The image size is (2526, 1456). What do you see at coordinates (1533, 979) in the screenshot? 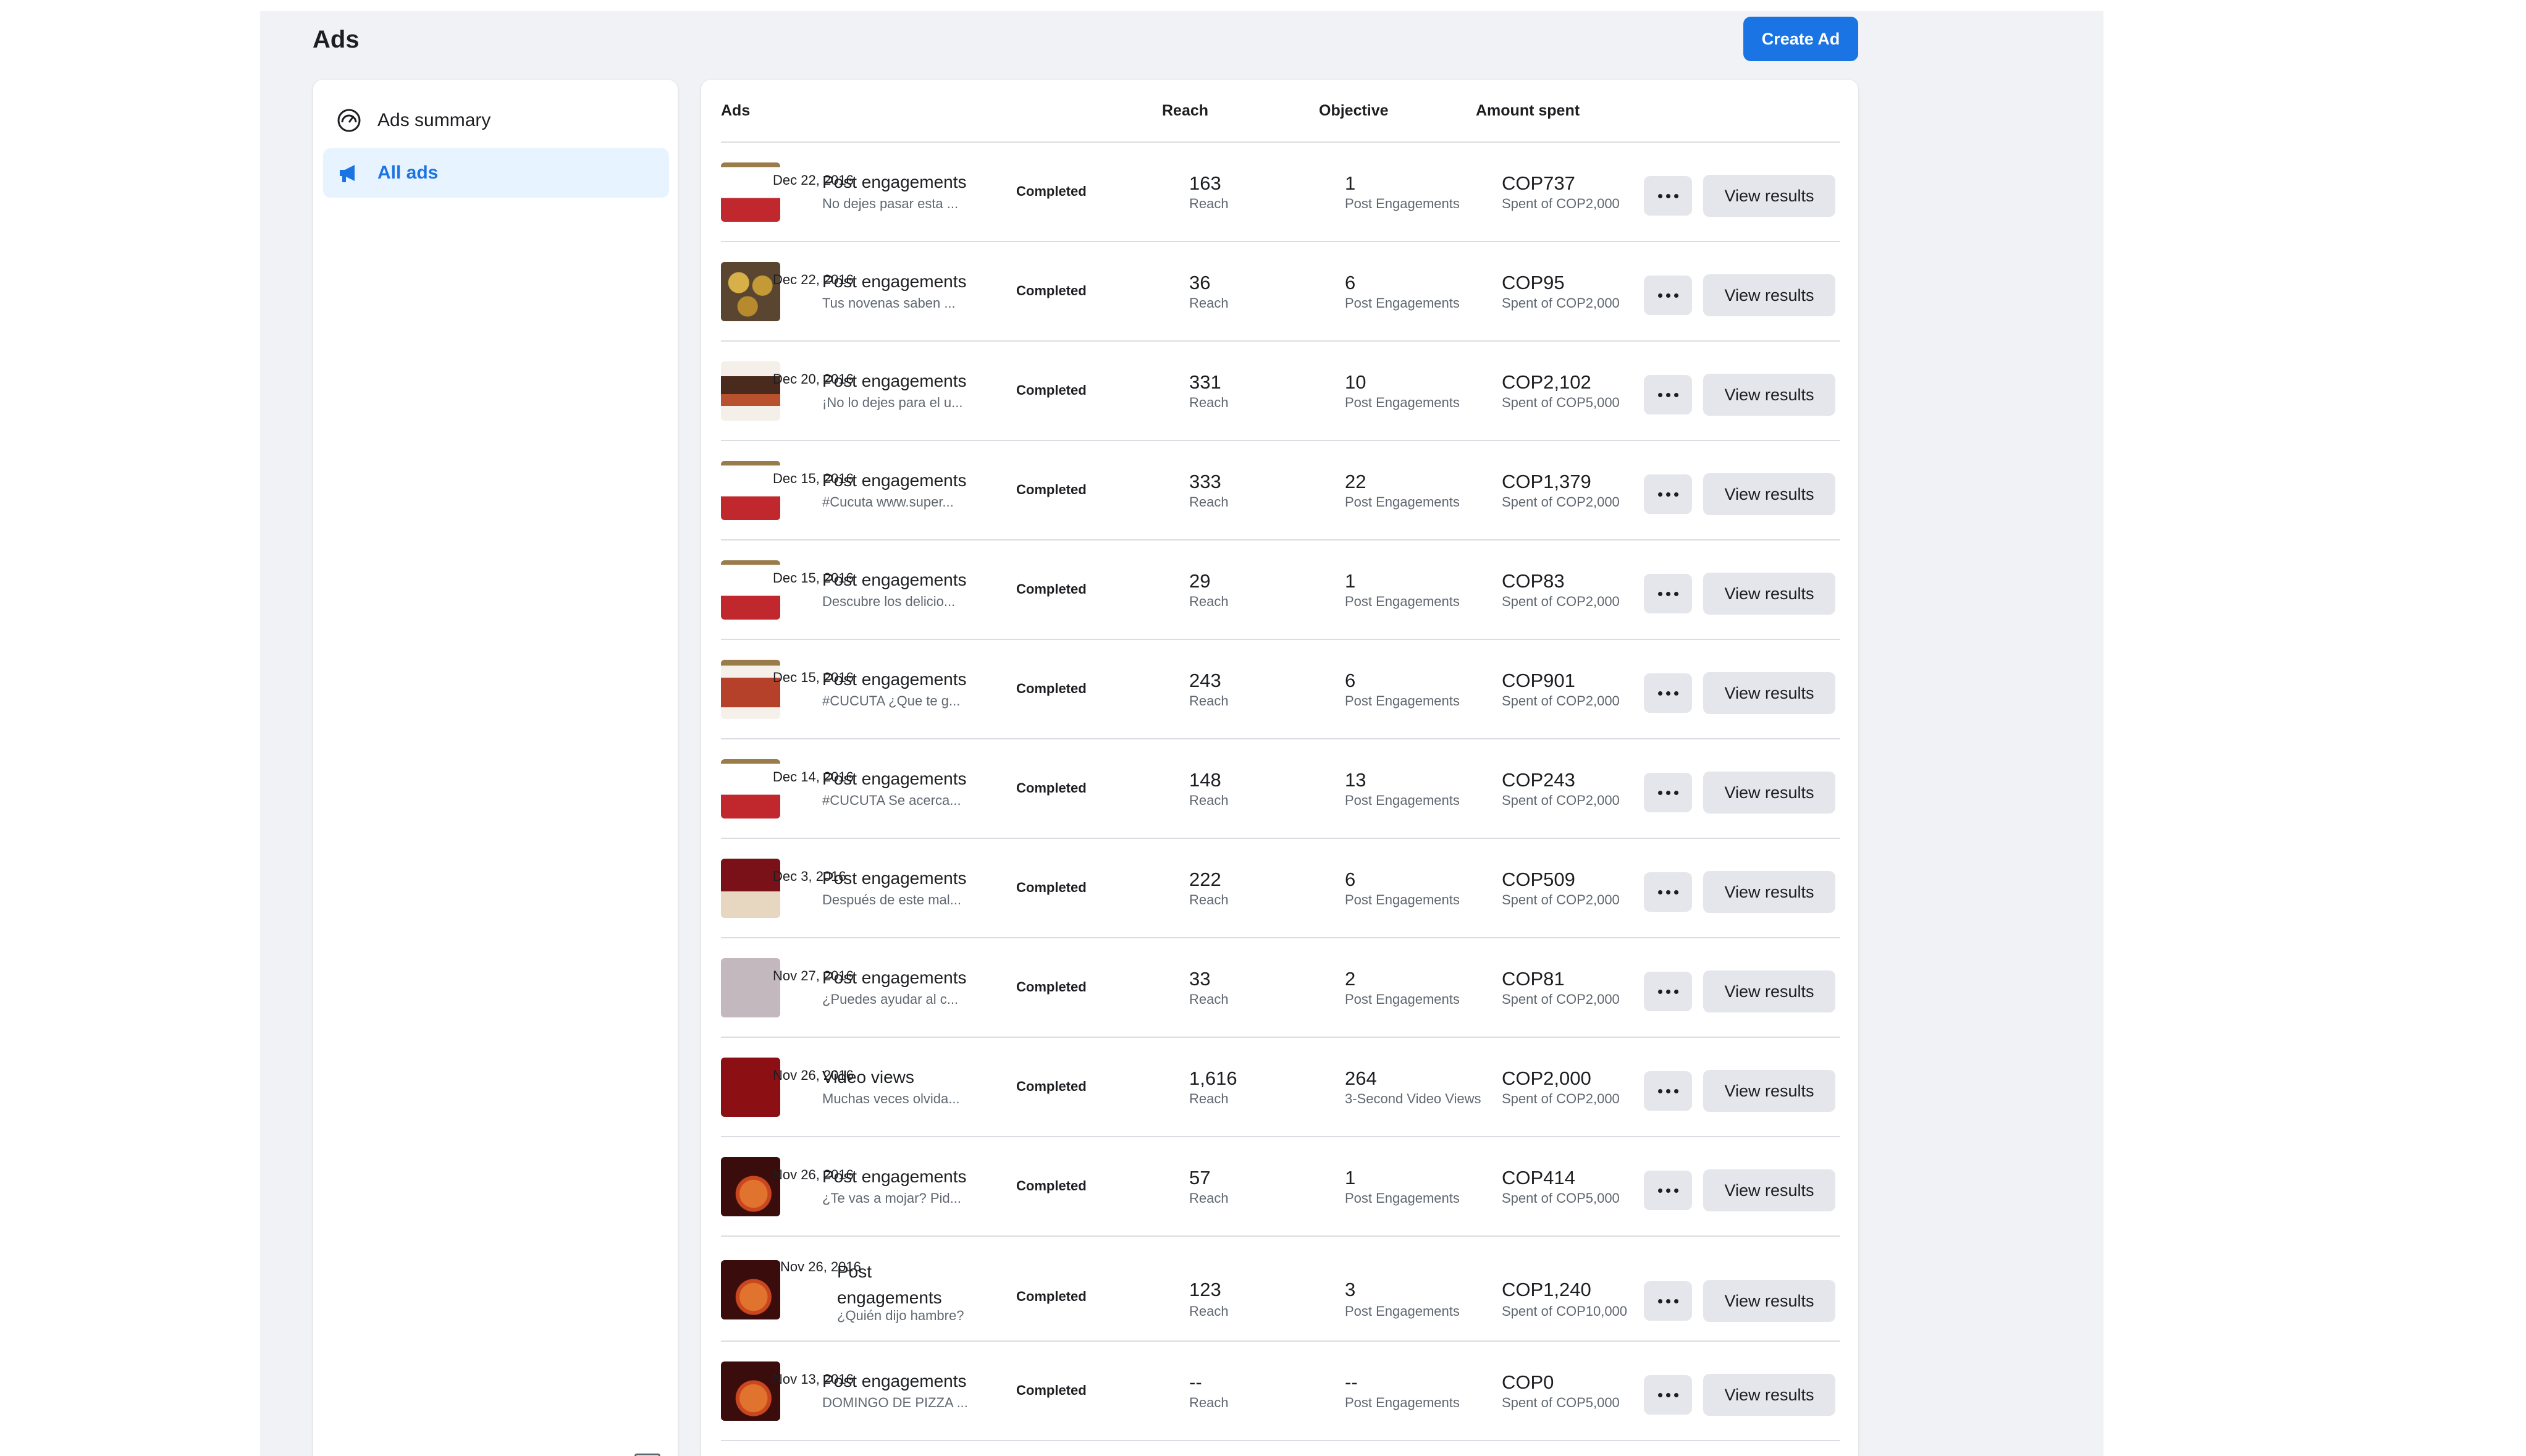
I see `amount-spent-value: COP81` at bounding box center [1533, 979].